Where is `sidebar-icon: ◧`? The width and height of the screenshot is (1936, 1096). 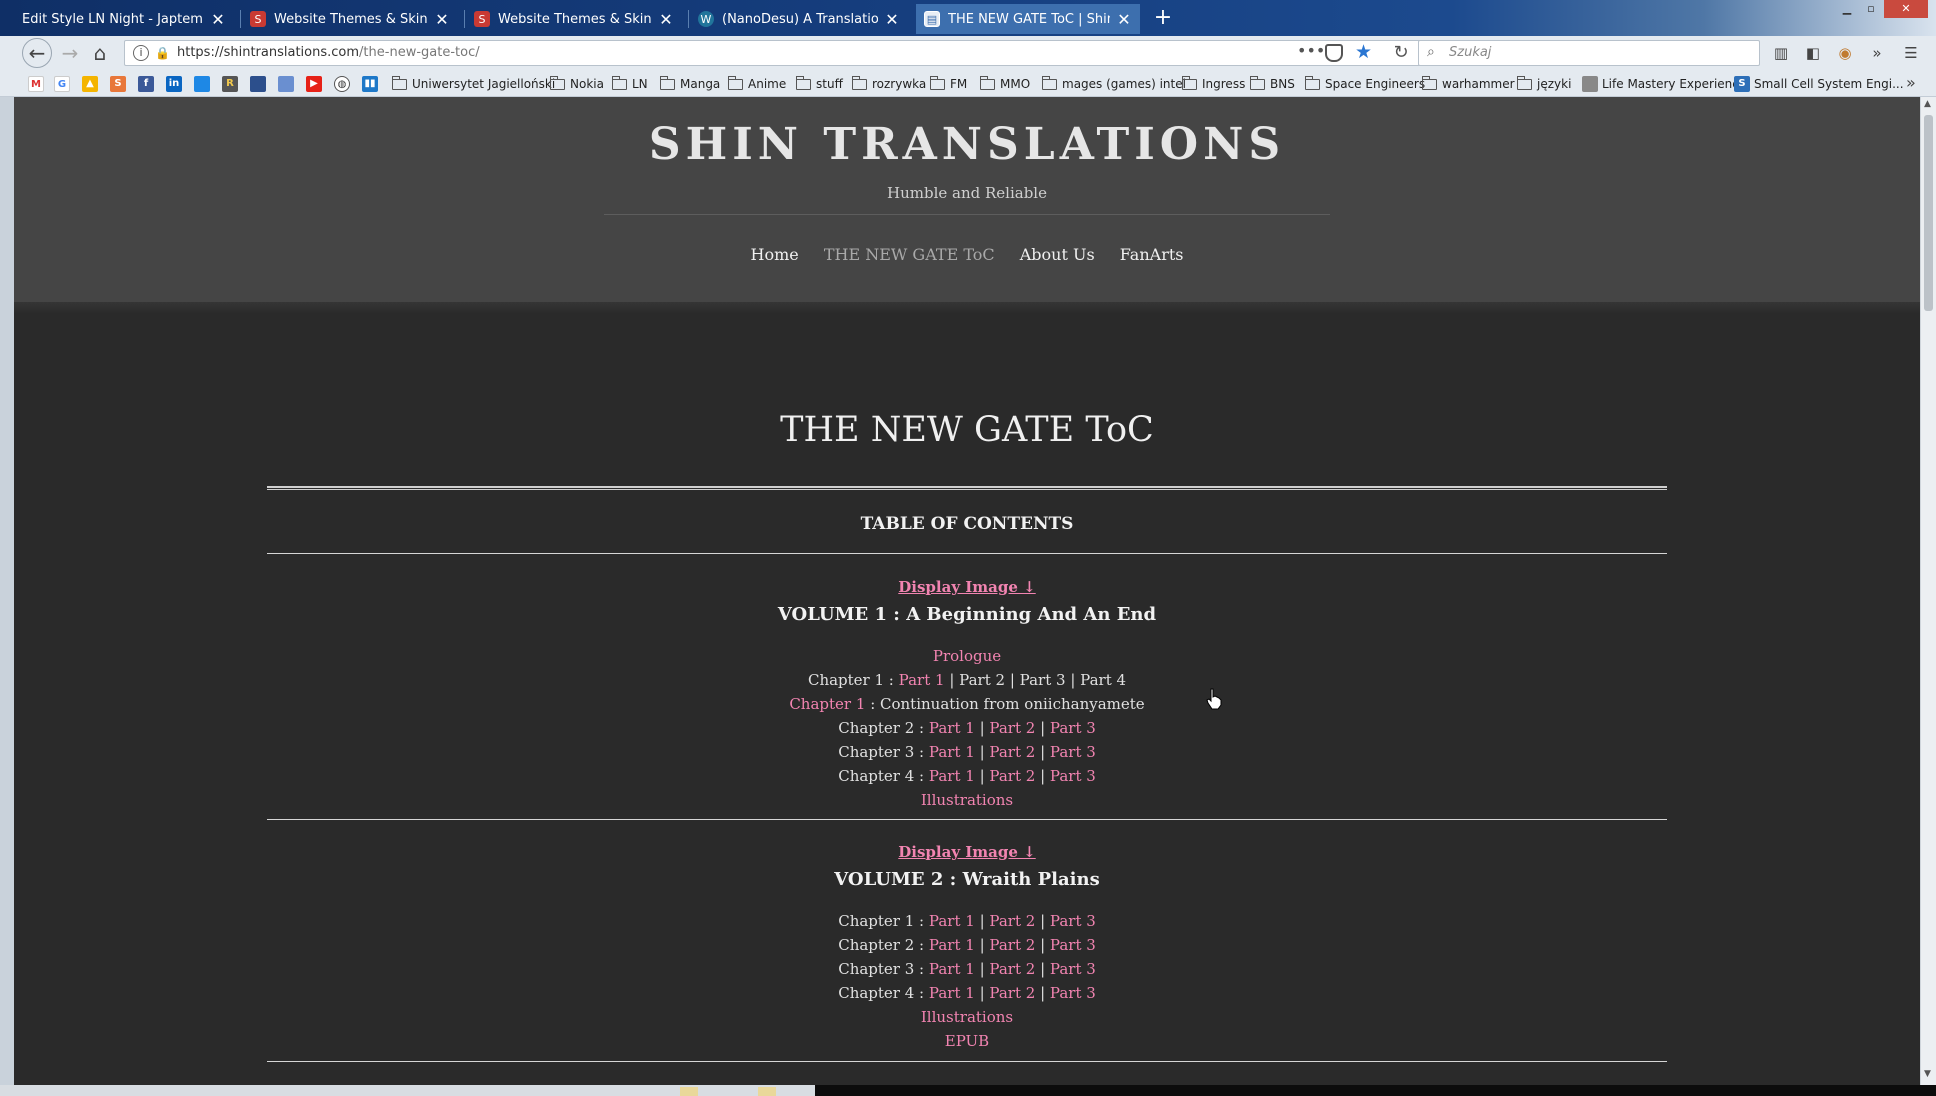
sidebar-icon: ◧ is located at coordinates (1813, 53).